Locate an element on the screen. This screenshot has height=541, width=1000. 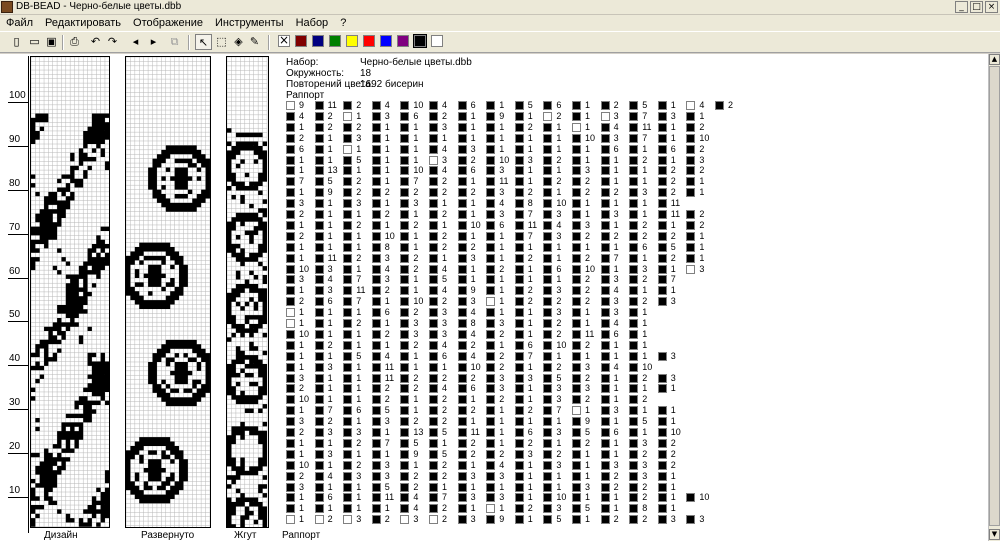
tube-grid is located at coordinates (247, 292).